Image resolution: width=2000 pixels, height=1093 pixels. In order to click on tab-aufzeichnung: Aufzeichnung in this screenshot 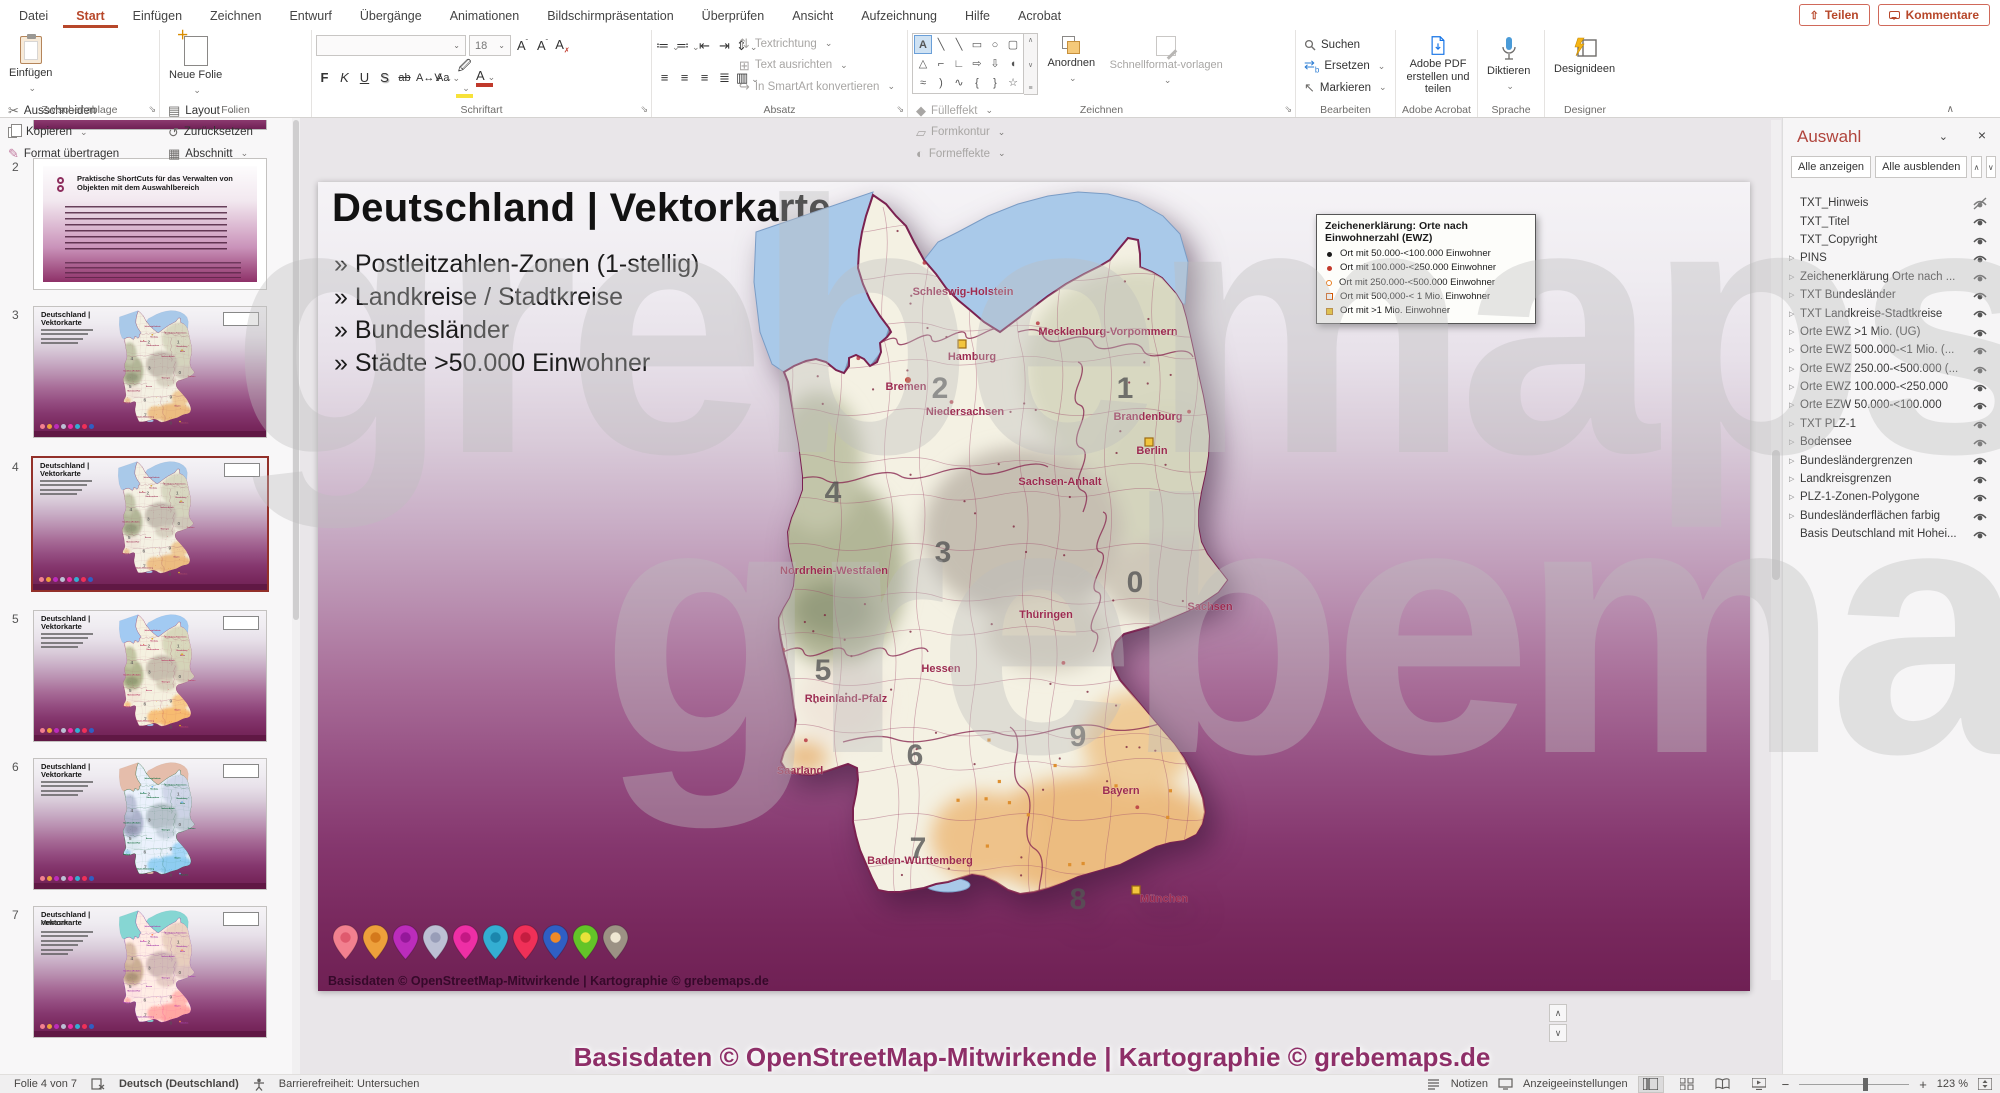, I will do `click(899, 15)`.